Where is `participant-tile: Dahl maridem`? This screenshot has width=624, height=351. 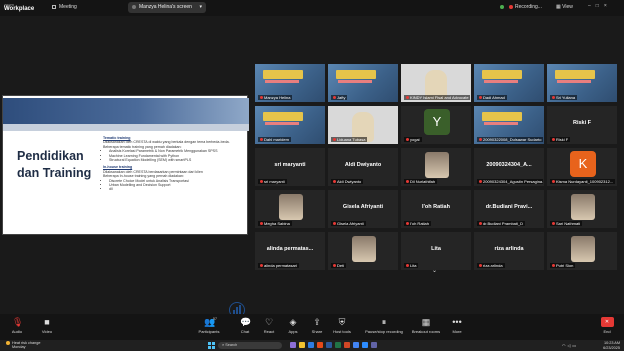
participant-tile: Dahl maridem is located at coordinates (290, 125).